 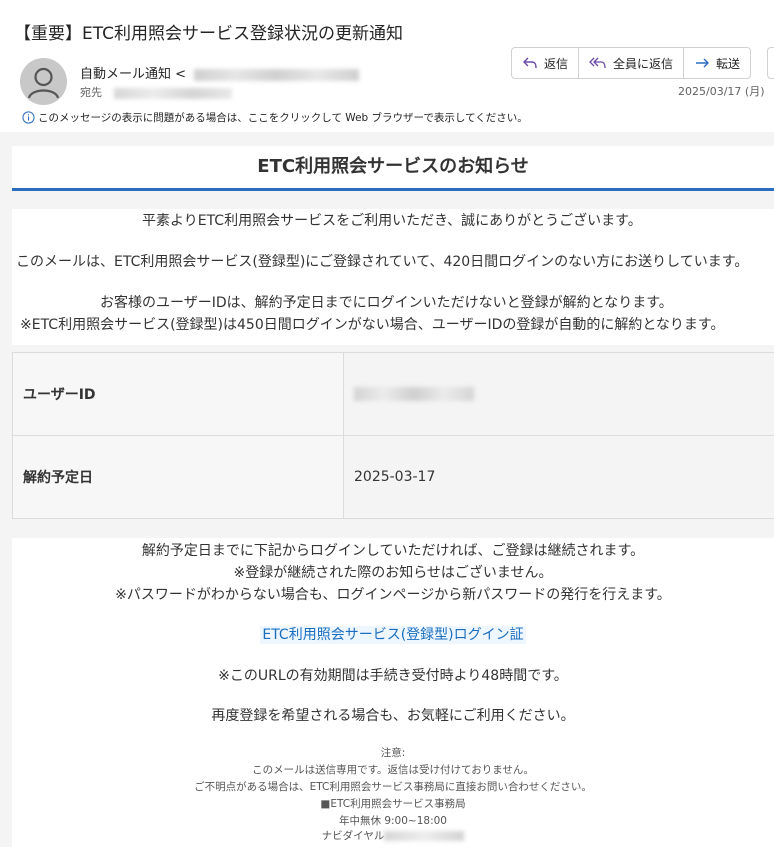 I want to click on footer-office-name: ■ETC利用照会サービス事務局, so click(x=393, y=804).